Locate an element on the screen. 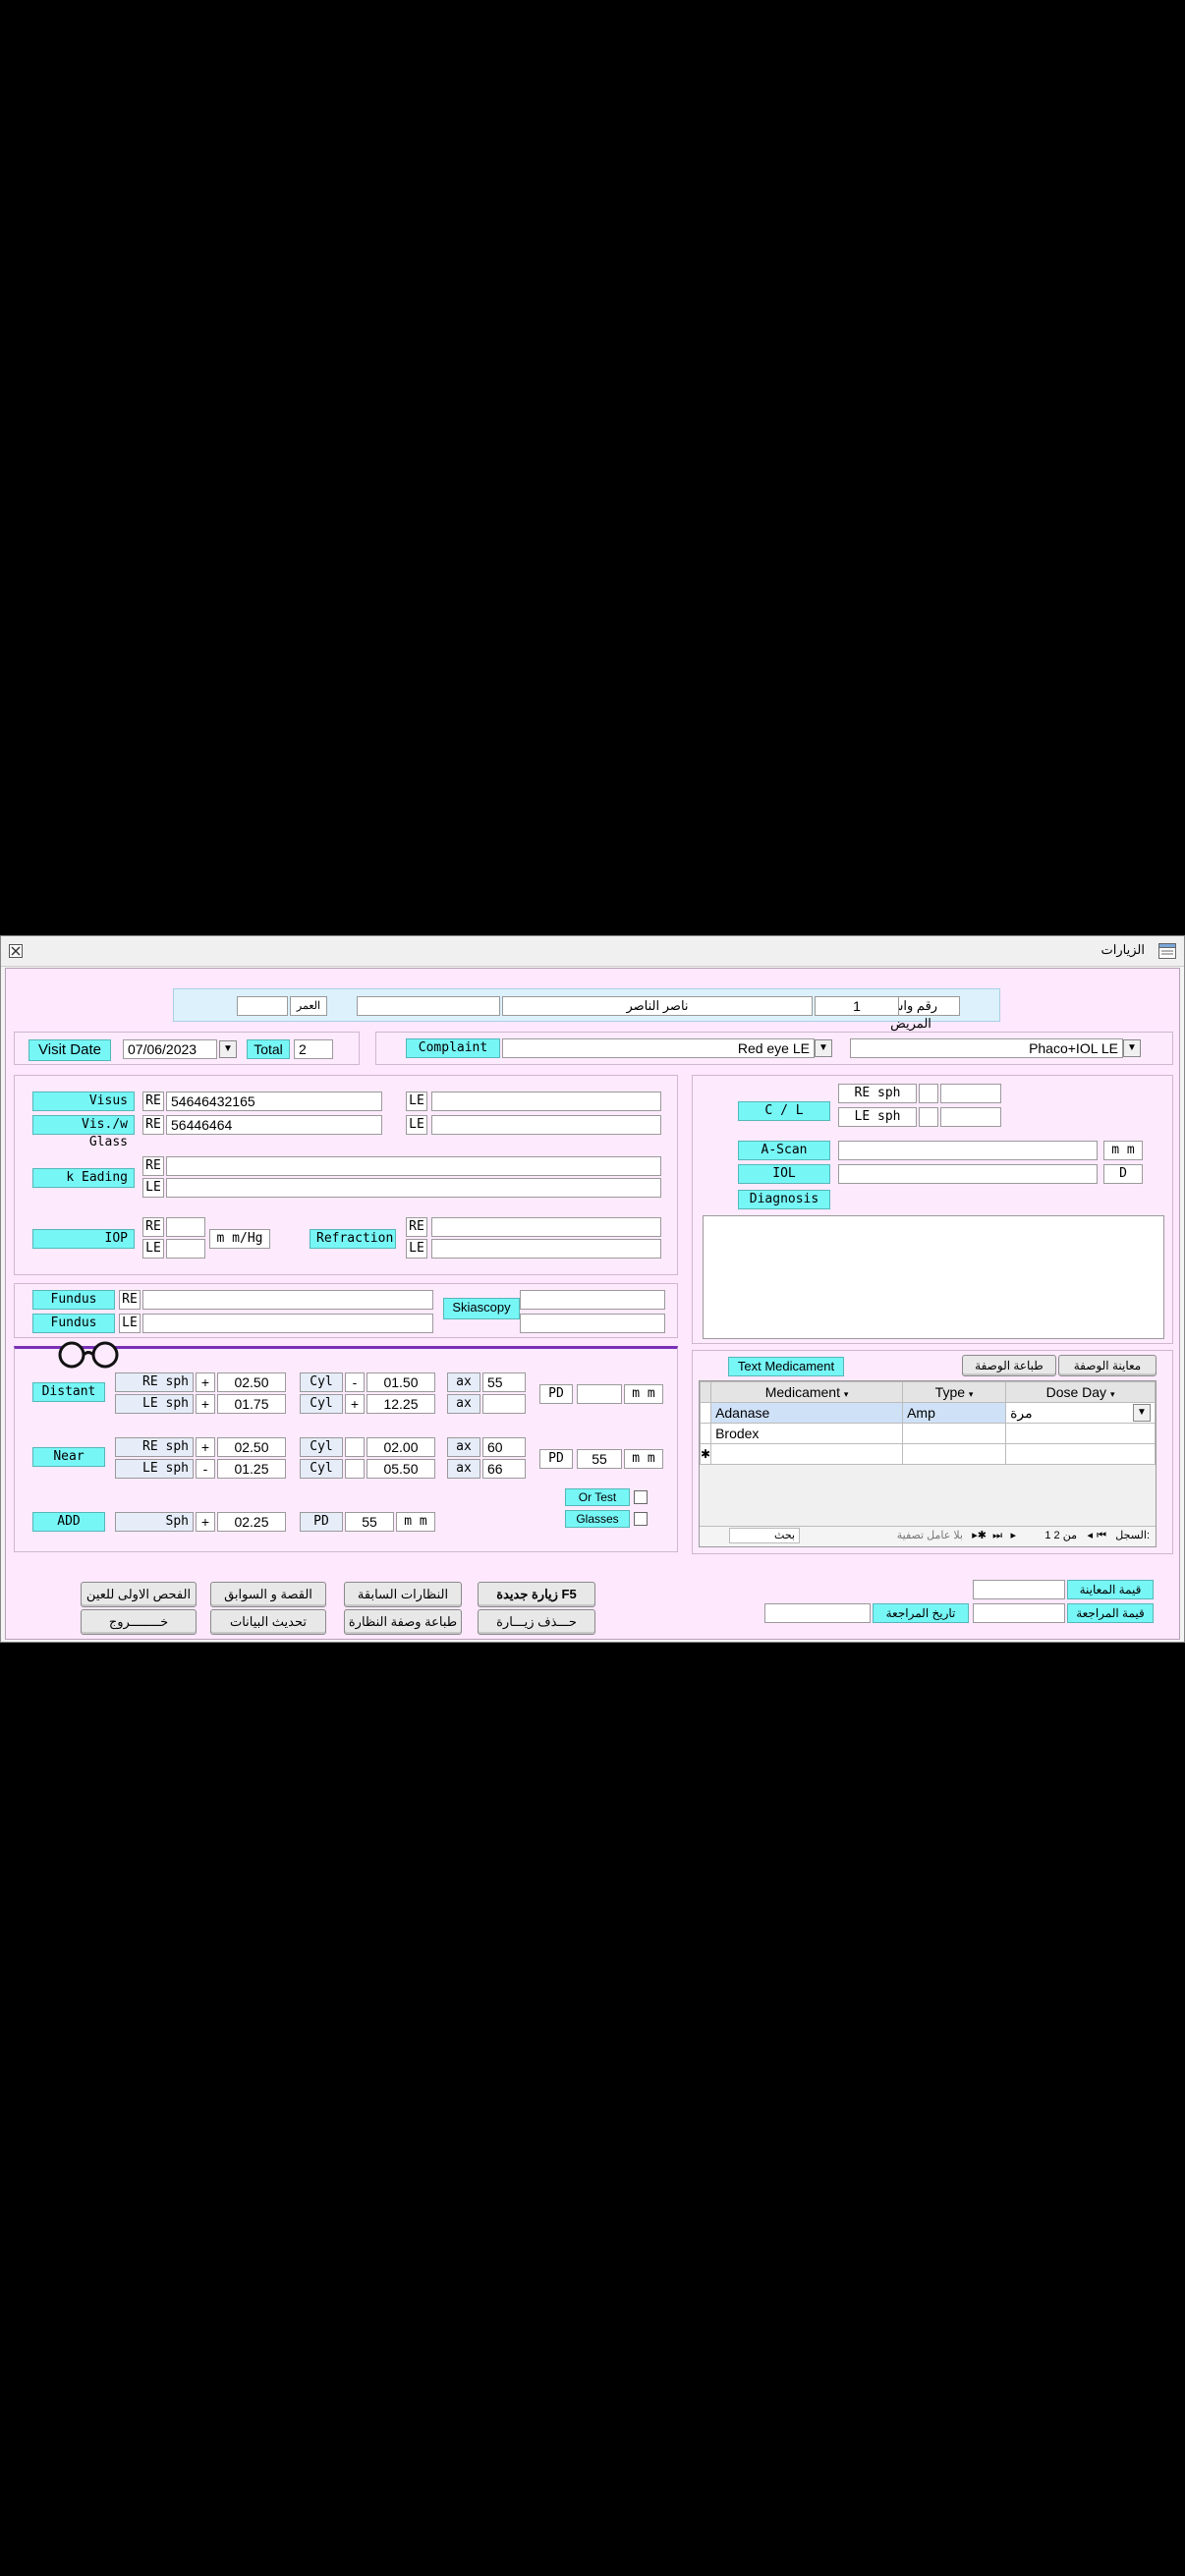  history-button: القصة و السوابق is located at coordinates (268, 1594).